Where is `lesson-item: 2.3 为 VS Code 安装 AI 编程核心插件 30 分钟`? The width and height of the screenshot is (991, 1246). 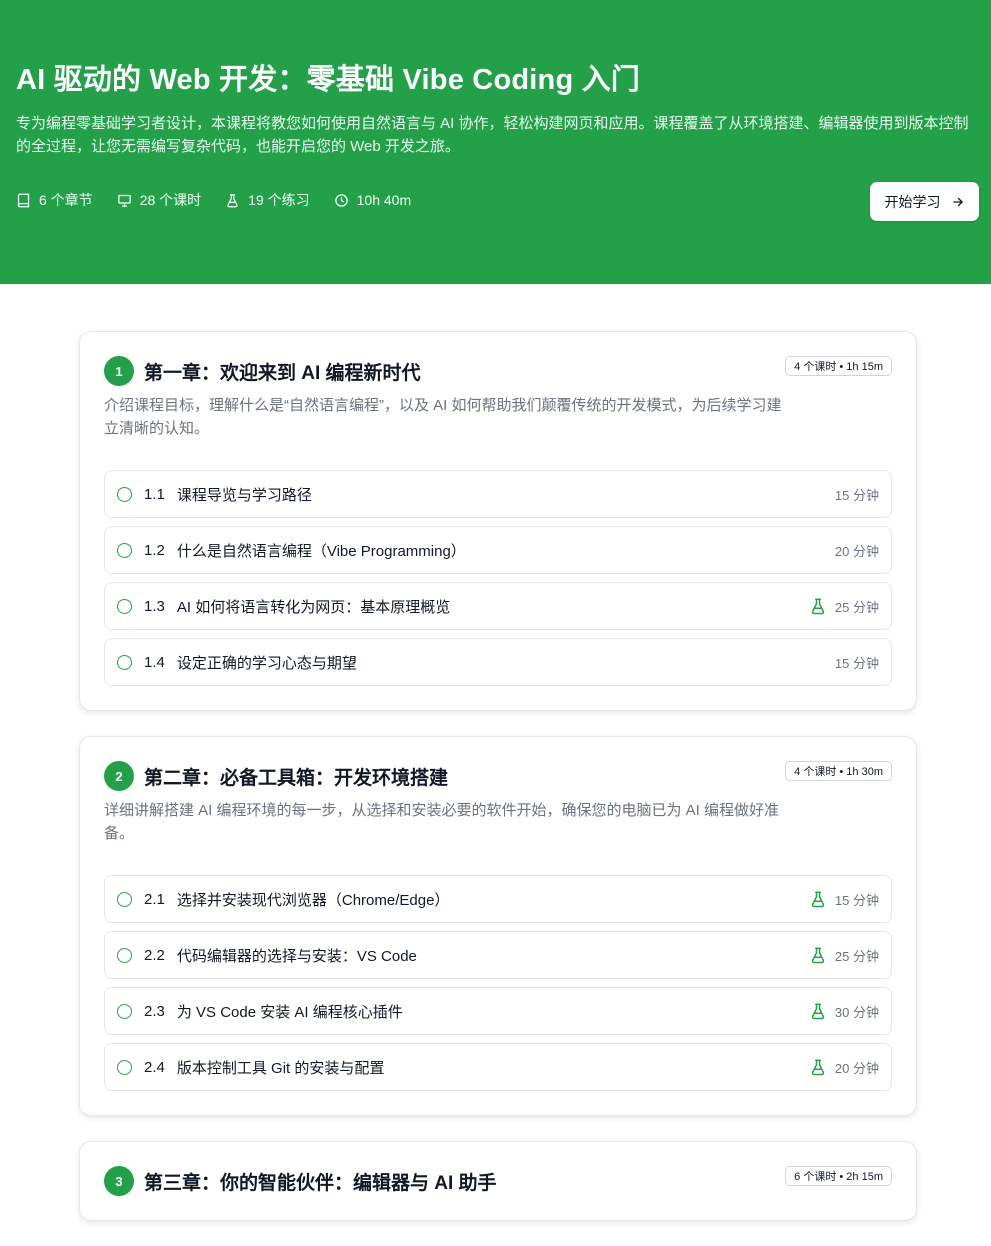
lesson-item: 2.3 为 VS Code 安装 AI 编程核心插件 30 分钟 is located at coordinates (498, 1011).